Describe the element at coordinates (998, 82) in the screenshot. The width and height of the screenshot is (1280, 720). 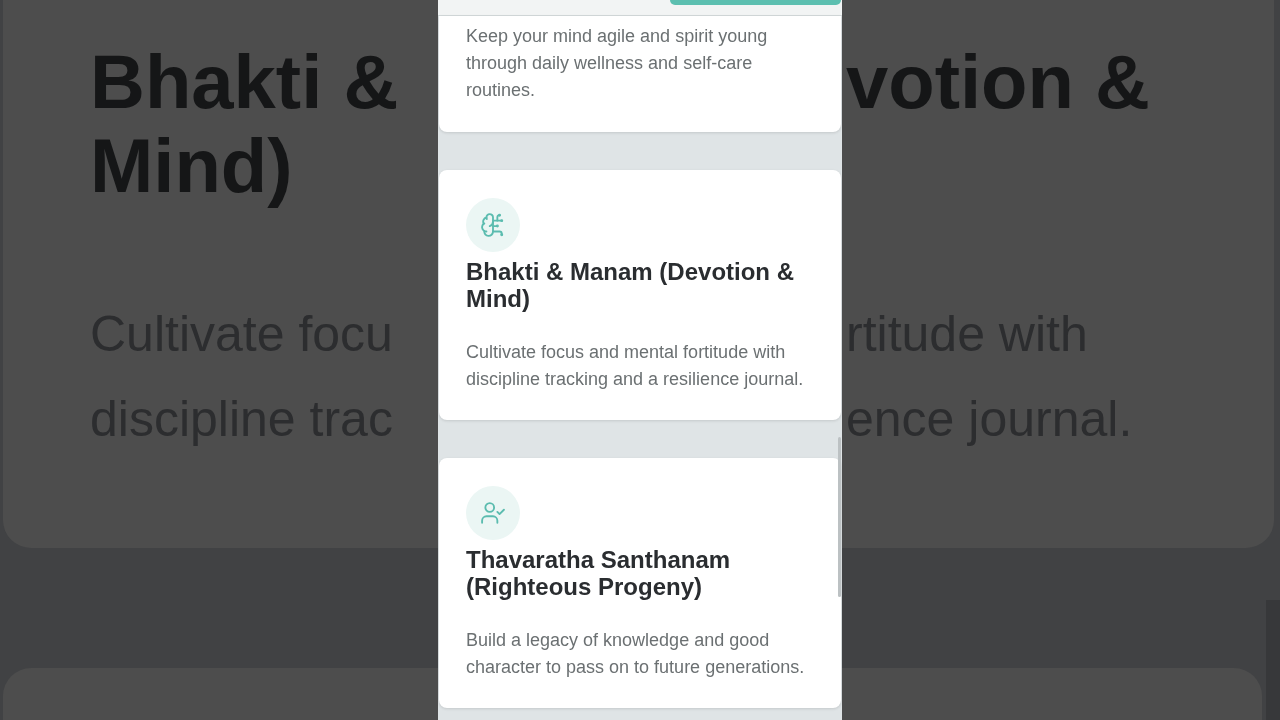
I see `backdrop-title: votion &` at that location.